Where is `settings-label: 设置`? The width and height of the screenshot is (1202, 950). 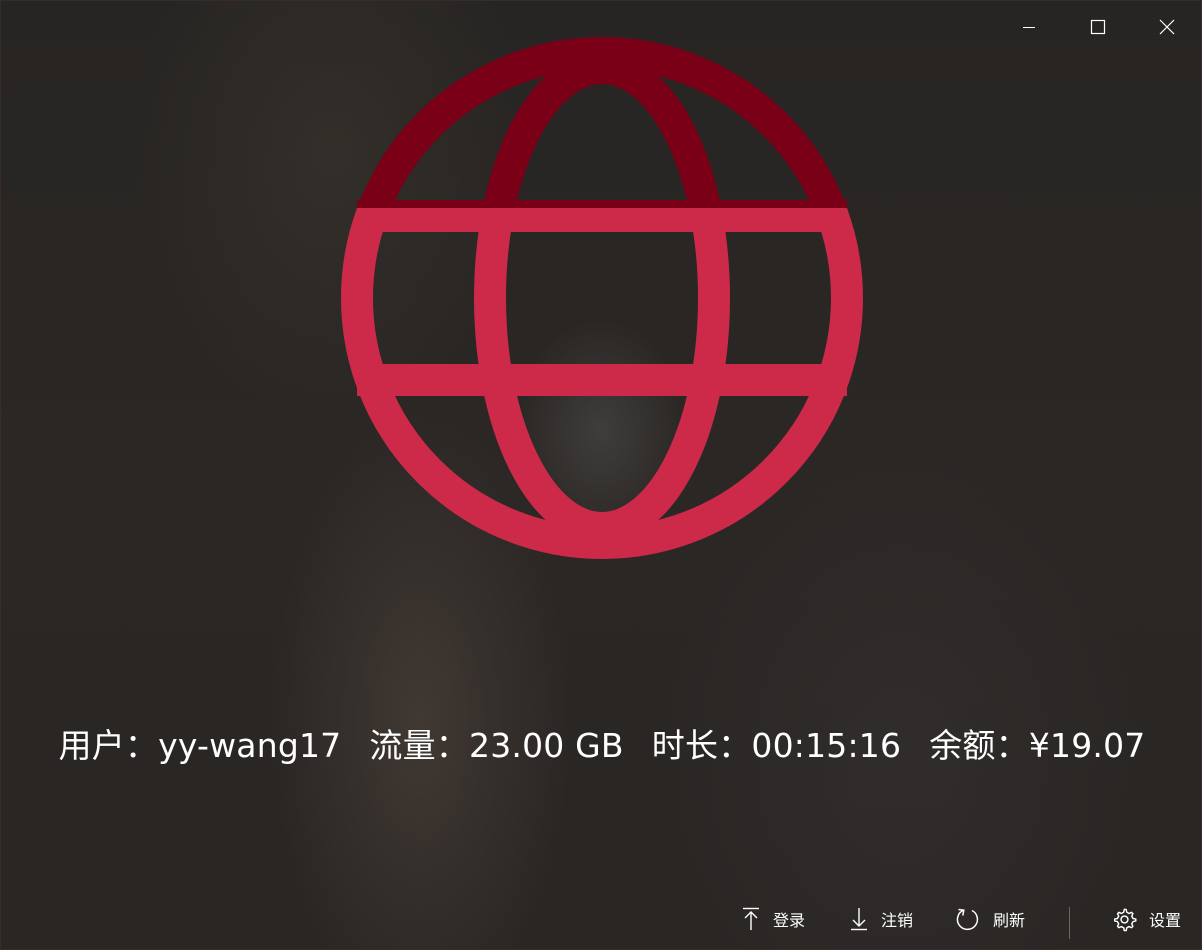 settings-label: 设置 is located at coordinates (1165, 920).